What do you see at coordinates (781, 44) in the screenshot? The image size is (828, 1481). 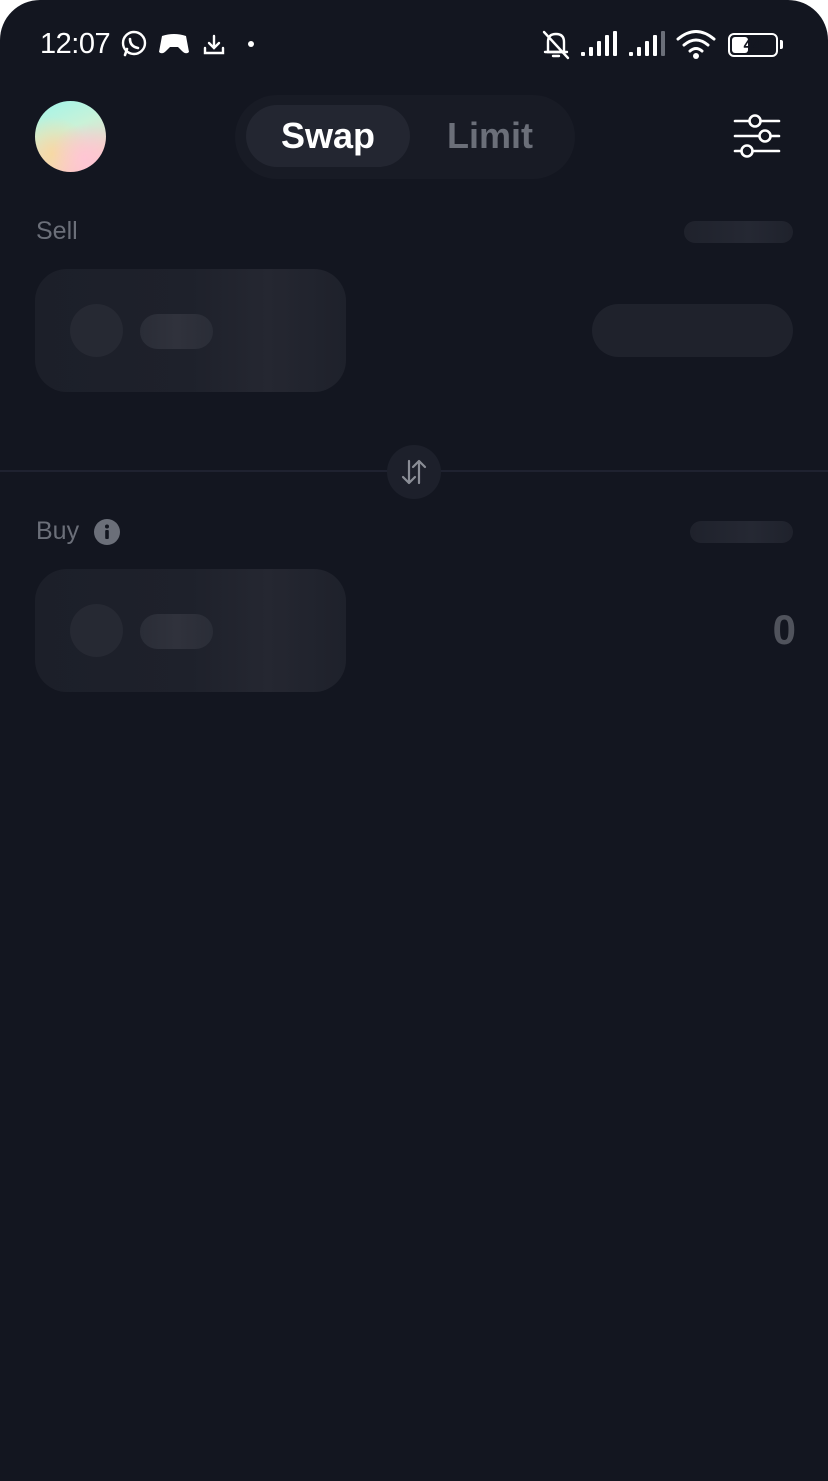 I see `battery-nub` at bounding box center [781, 44].